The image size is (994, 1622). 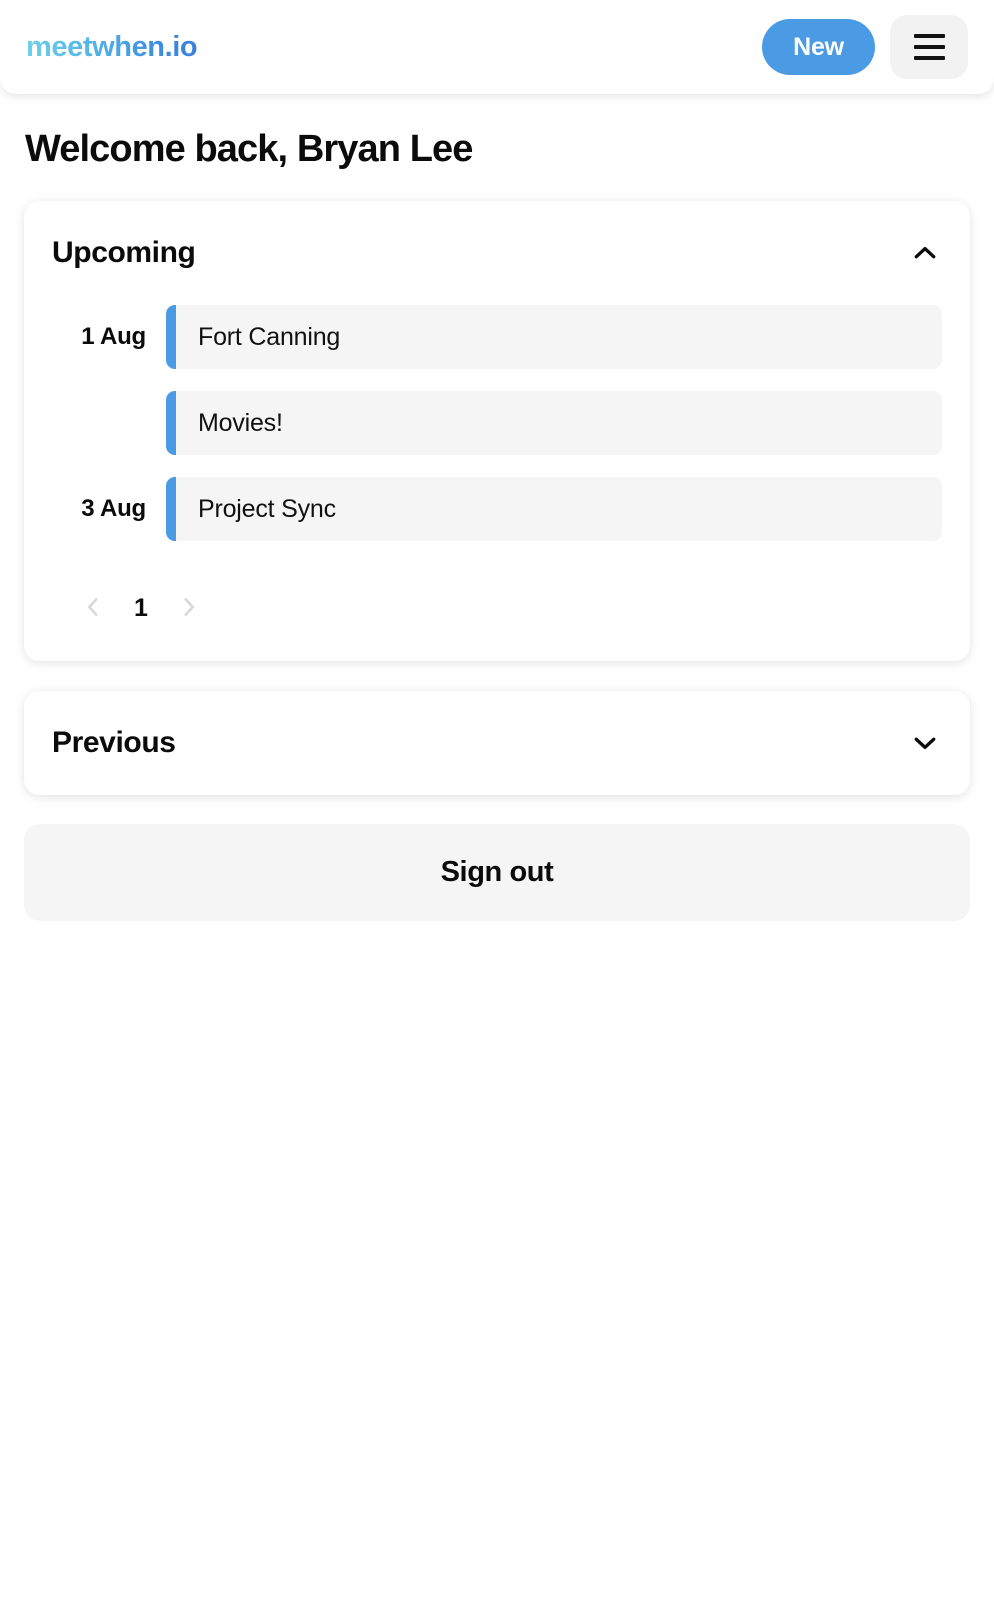 I want to click on previous-title: Previous, so click(x=114, y=742).